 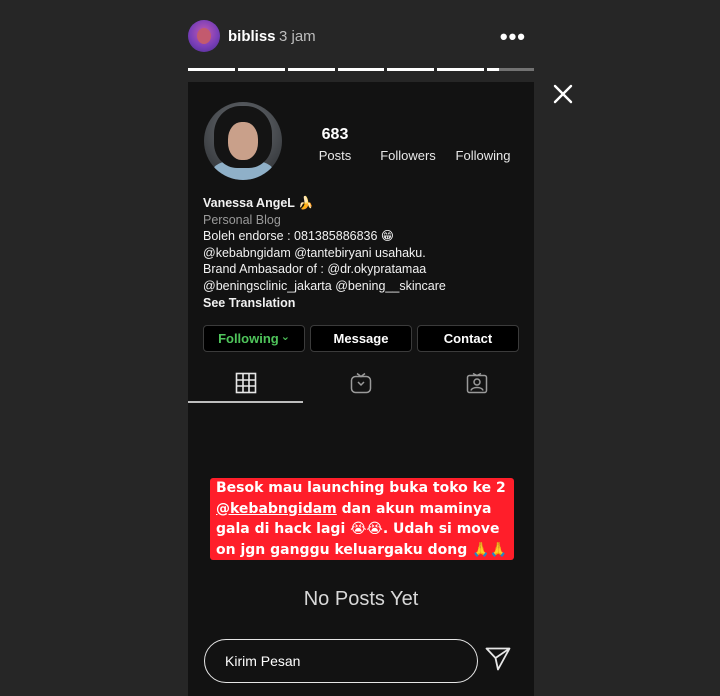 I want to click on stat-following: Following, so click(x=483, y=144).